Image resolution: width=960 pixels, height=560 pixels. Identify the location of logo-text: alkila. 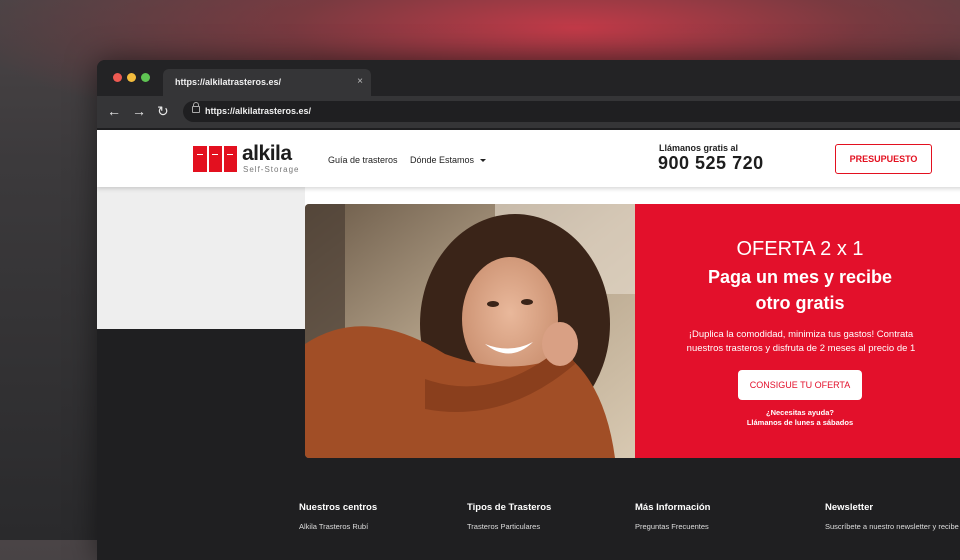
(267, 153).